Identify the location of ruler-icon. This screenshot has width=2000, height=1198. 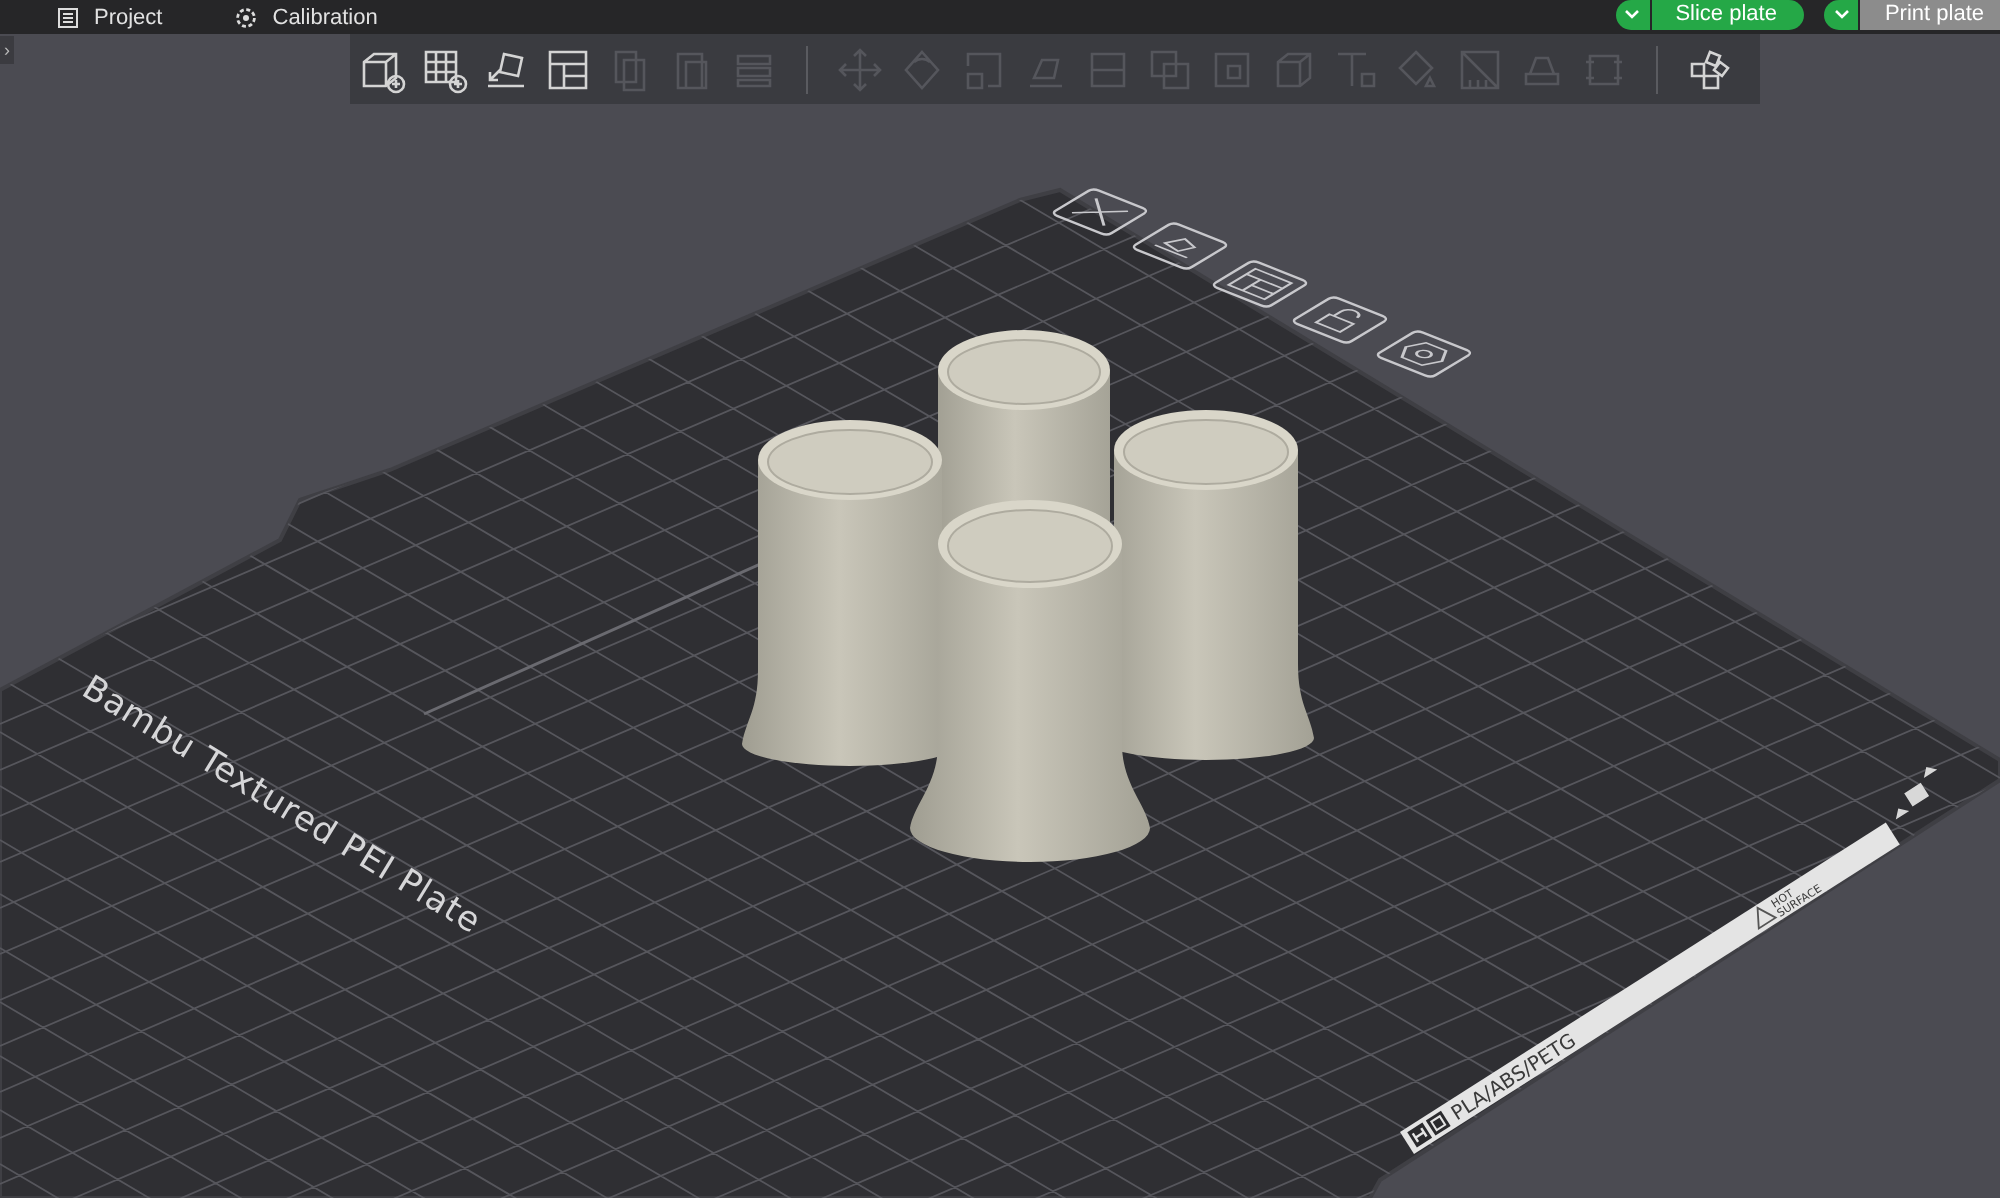
(1480, 69).